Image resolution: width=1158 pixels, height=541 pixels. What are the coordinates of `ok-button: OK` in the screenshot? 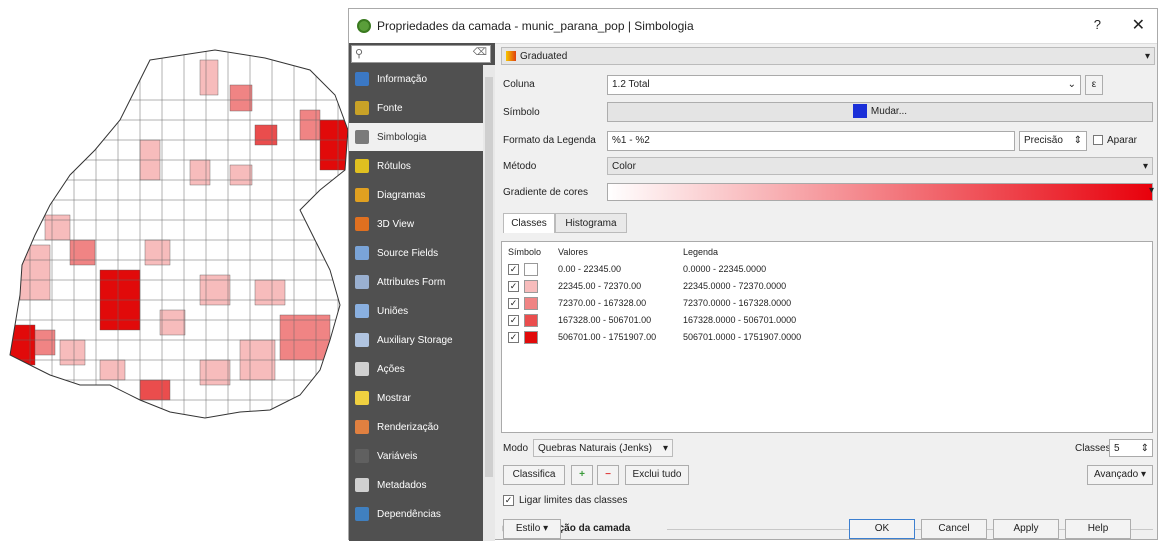 It's located at (882, 529).